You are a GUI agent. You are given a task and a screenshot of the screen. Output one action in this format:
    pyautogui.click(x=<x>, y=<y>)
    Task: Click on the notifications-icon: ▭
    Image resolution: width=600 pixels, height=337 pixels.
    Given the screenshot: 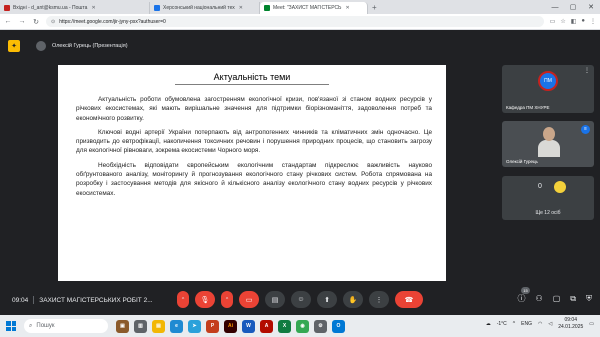 What is the action you would take?
    pyautogui.click(x=591, y=324)
    